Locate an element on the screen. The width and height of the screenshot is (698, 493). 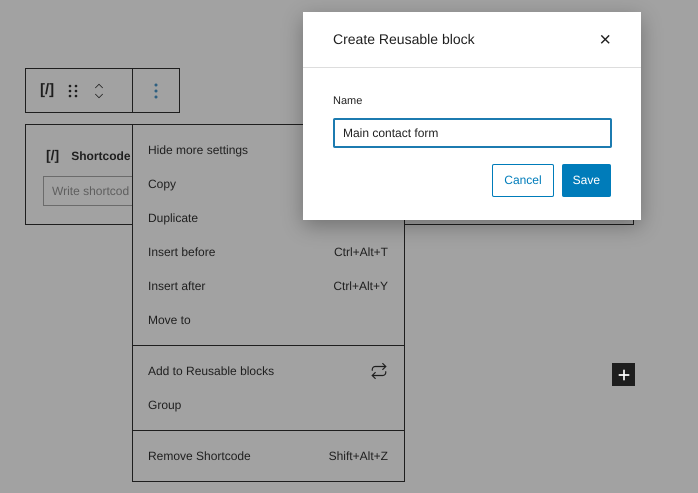
repeat-icon is located at coordinates (379, 371).